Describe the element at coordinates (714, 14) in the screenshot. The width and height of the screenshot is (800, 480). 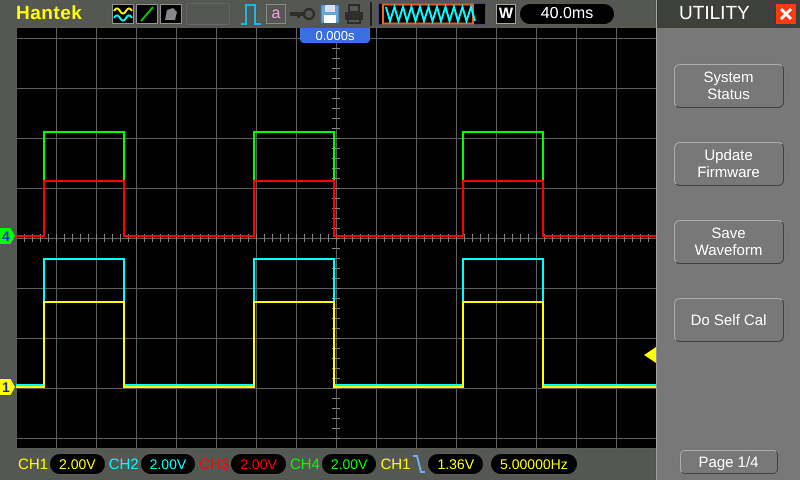
I see `menu-title: UTILITY` at that location.